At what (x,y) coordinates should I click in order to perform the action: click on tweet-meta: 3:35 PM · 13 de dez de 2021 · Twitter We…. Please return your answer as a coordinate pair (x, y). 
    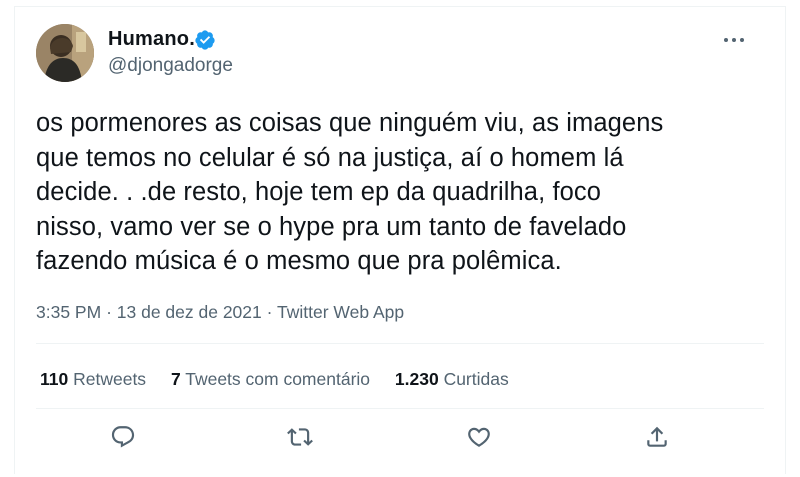
    Looking at the image, I should click on (220, 312).